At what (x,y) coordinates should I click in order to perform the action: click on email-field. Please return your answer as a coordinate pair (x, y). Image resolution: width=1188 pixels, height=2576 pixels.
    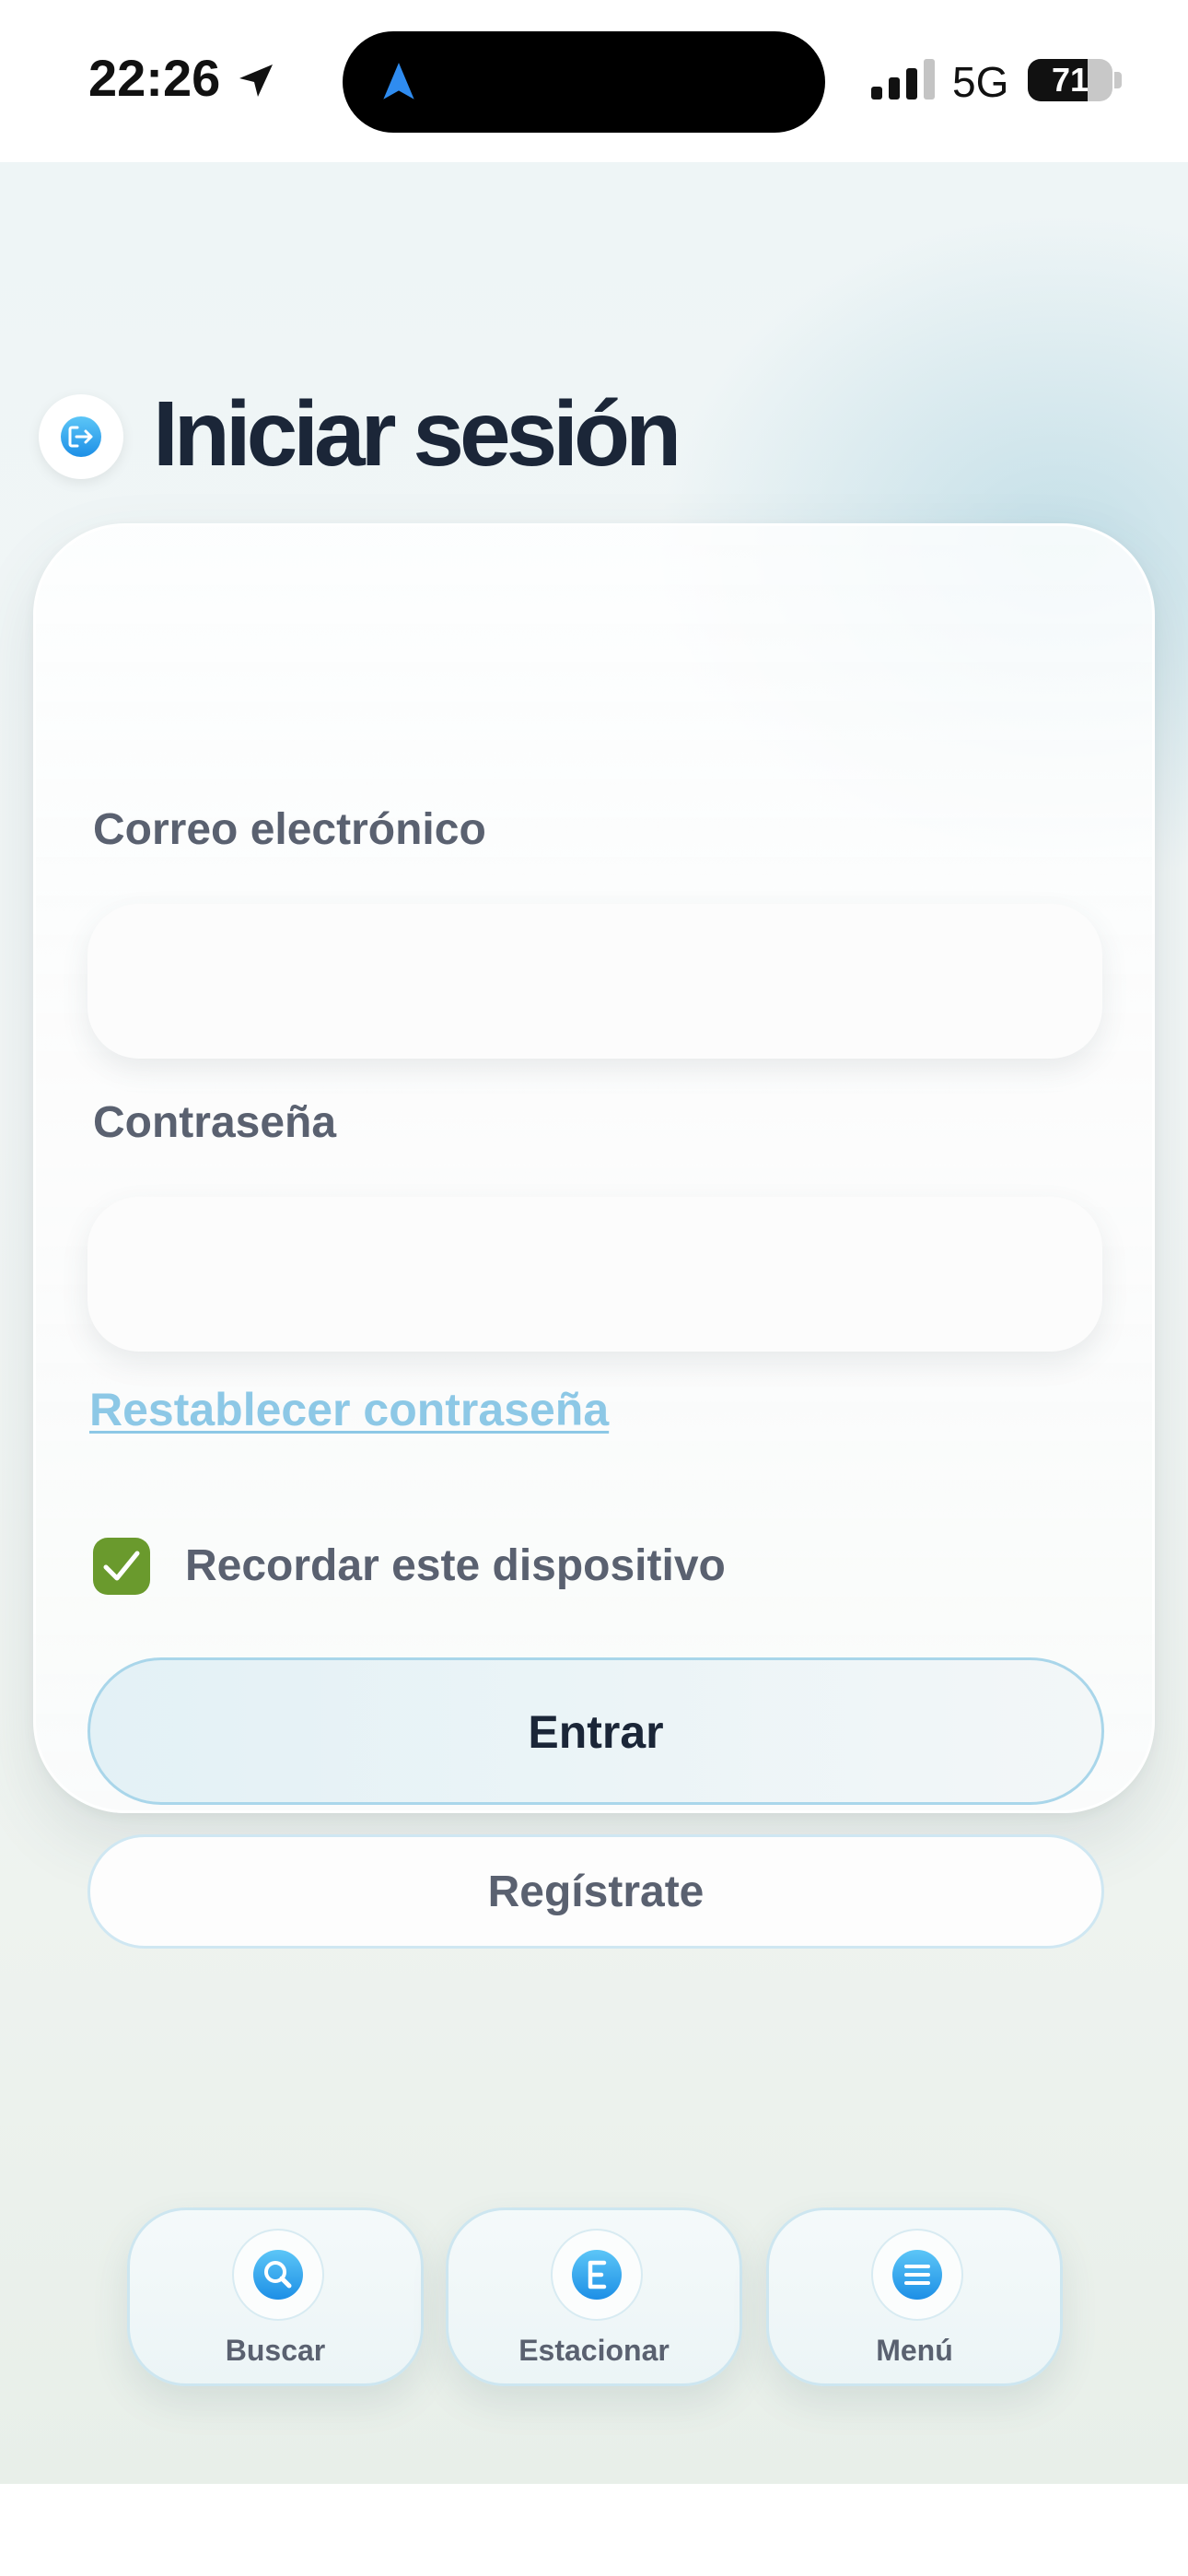
    Looking at the image, I should click on (594, 982).